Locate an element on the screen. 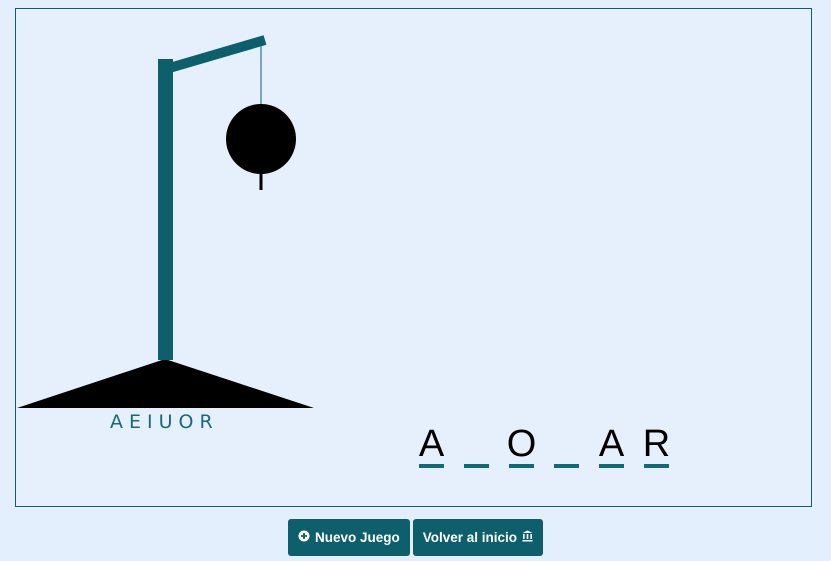 The width and height of the screenshot is (831, 561). bank-icon is located at coordinates (527, 537).